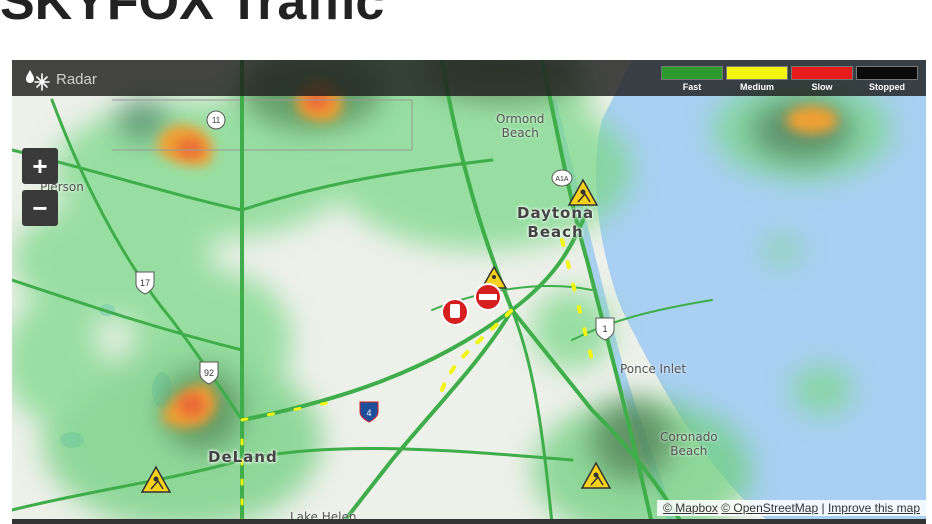  Describe the element at coordinates (653, 369) in the screenshot. I see `place-ponce-inlet: Ponce Inlet` at that location.